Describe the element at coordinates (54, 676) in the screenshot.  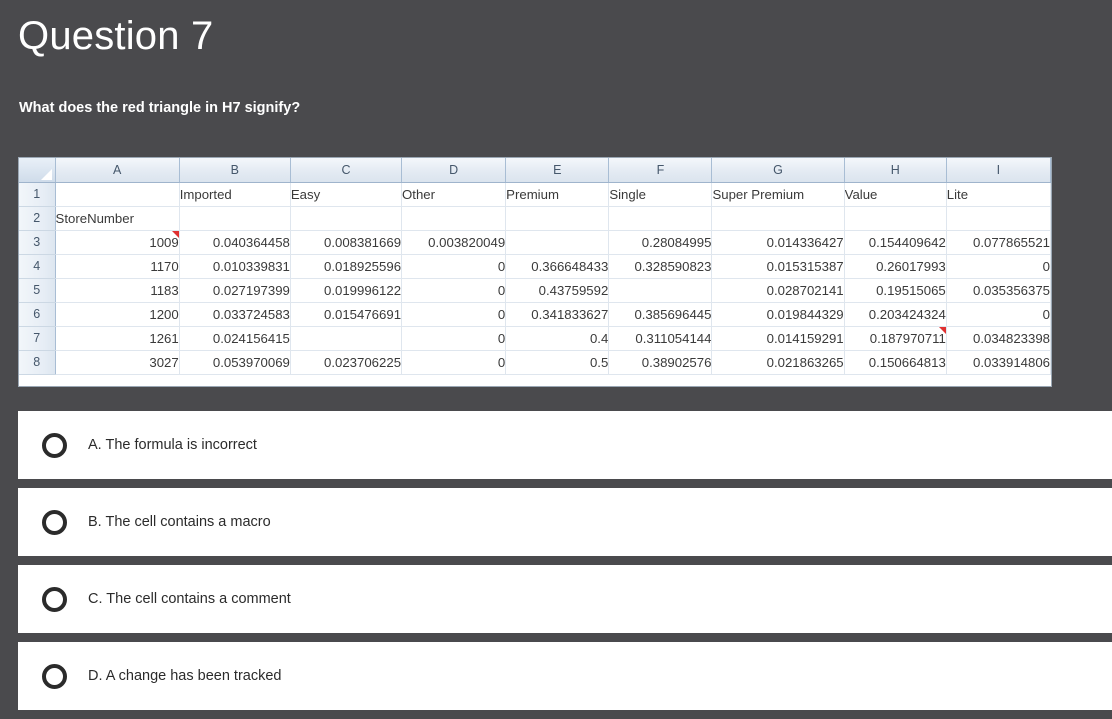
I see `radio-button-d` at that location.